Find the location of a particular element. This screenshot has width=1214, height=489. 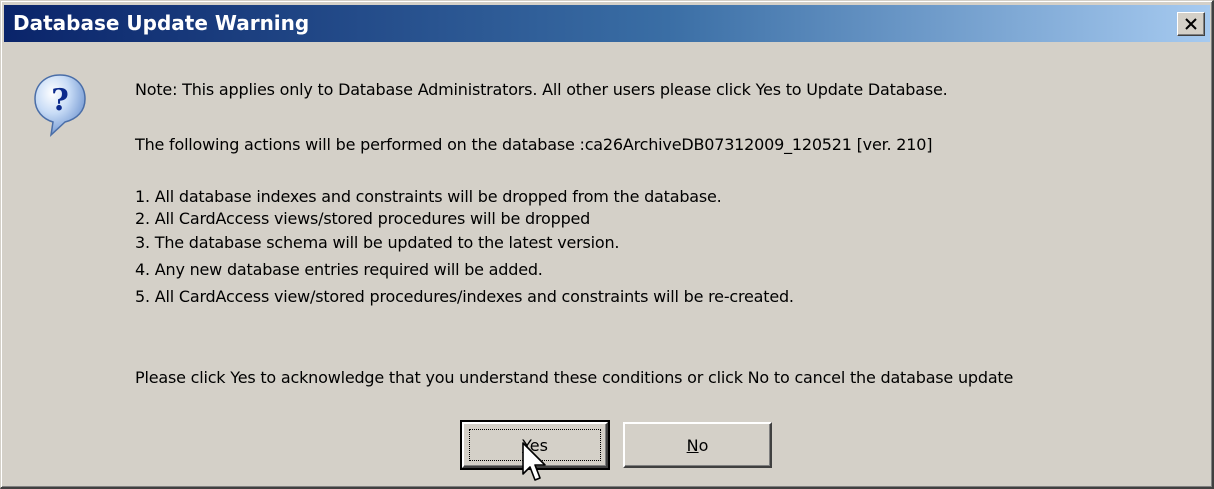

no-label-rest: o is located at coordinates (703, 445).